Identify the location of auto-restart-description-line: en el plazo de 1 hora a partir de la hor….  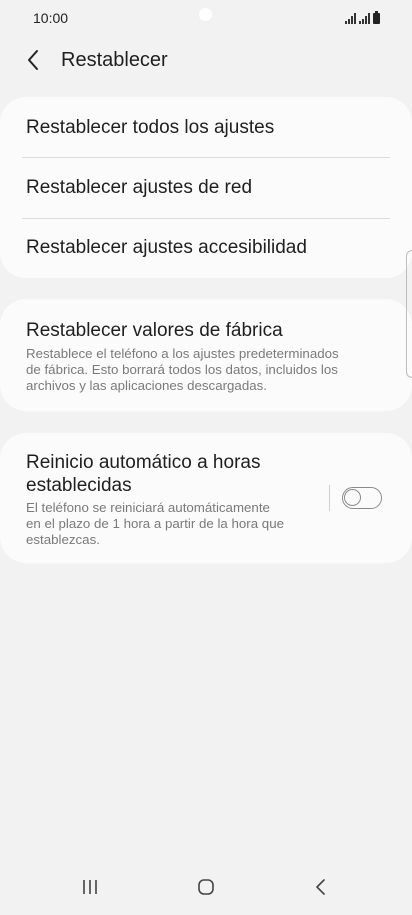
(155, 523).